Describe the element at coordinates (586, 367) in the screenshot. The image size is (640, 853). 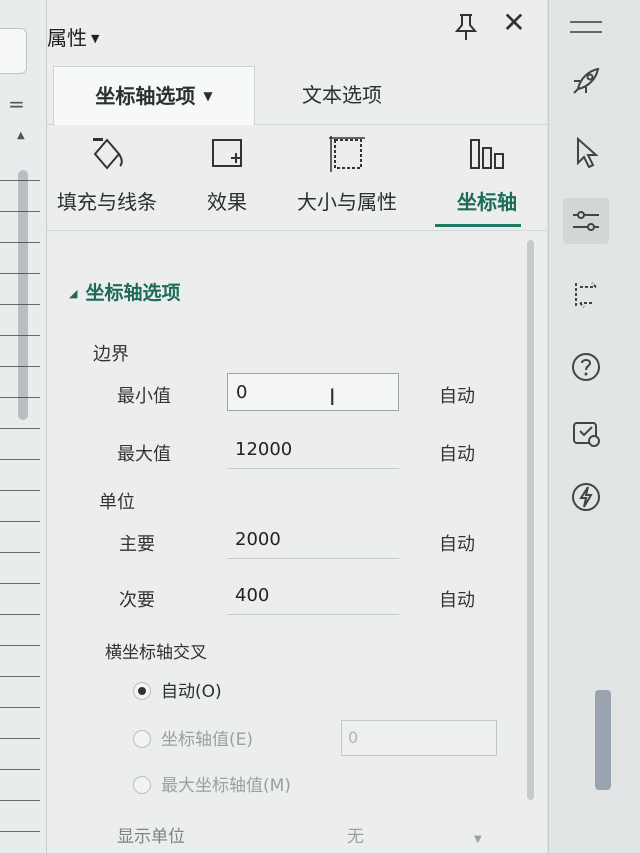
I see `help-icon` at that location.